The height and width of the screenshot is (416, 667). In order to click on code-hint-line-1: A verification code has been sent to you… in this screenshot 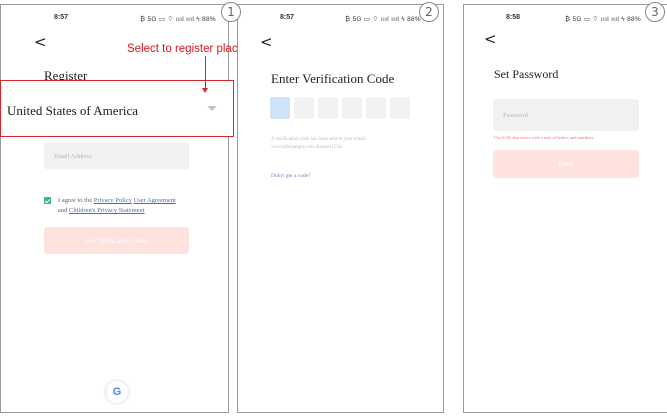, I will do `click(319, 139)`.